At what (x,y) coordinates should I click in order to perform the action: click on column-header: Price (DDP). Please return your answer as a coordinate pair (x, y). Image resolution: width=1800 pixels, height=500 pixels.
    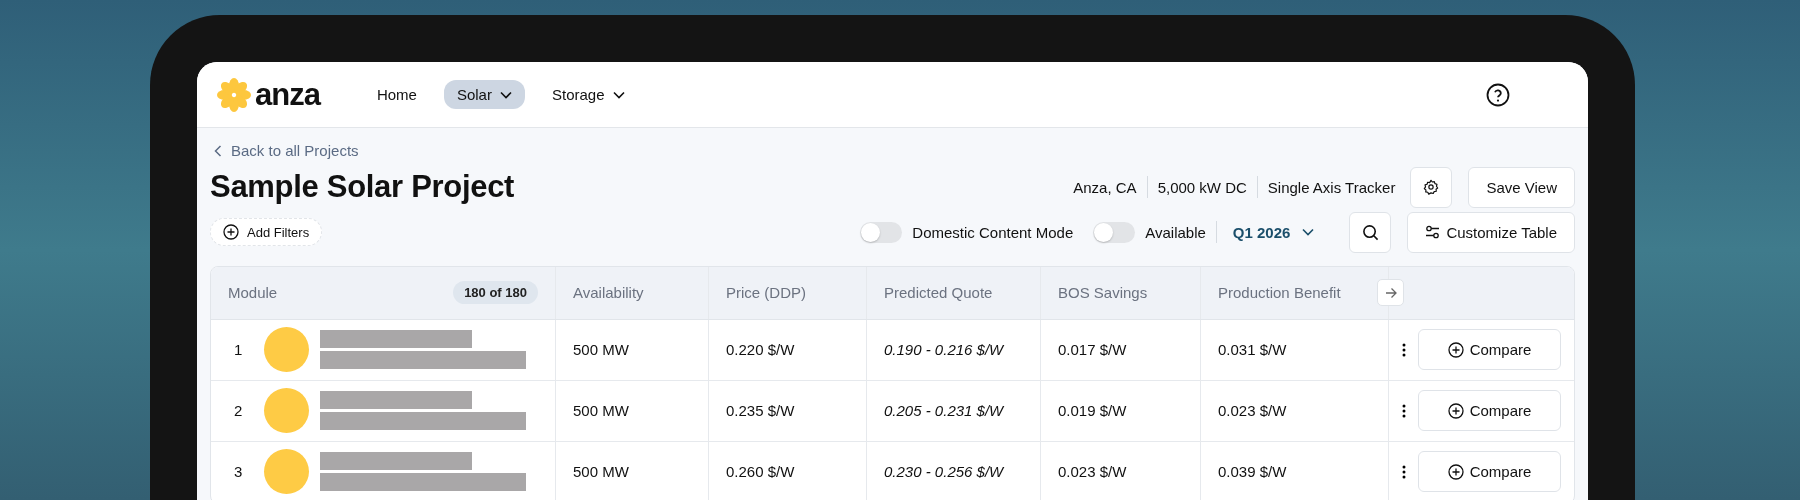
    Looking at the image, I should click on (766, 292).